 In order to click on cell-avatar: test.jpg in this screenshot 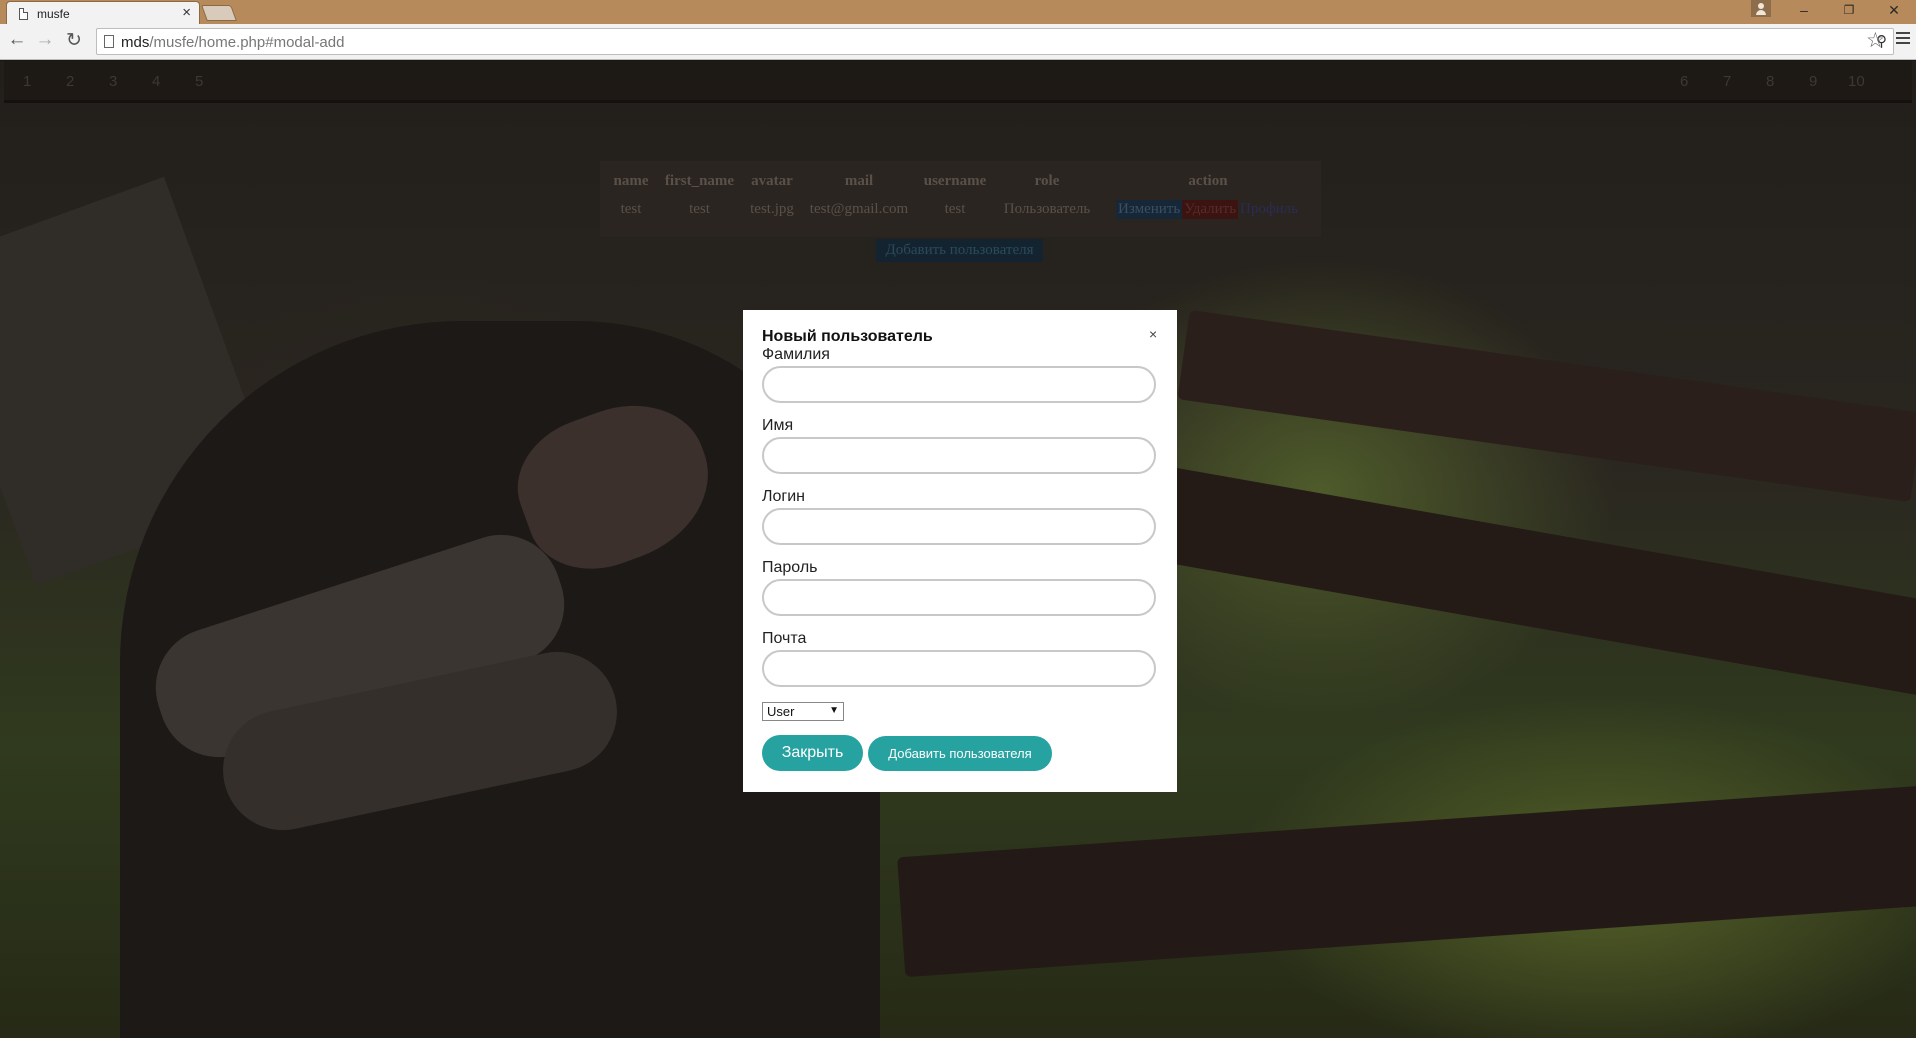, I will do `click(772, 208)`.